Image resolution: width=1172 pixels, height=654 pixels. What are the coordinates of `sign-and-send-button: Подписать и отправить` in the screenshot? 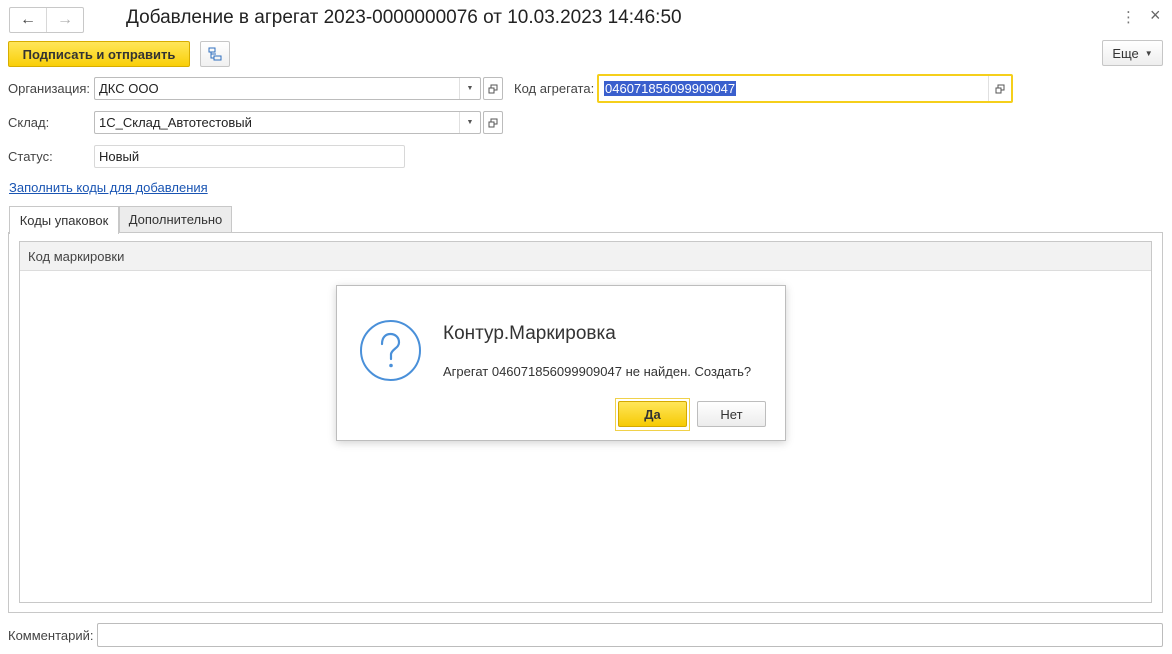 It's located at (99, 54).